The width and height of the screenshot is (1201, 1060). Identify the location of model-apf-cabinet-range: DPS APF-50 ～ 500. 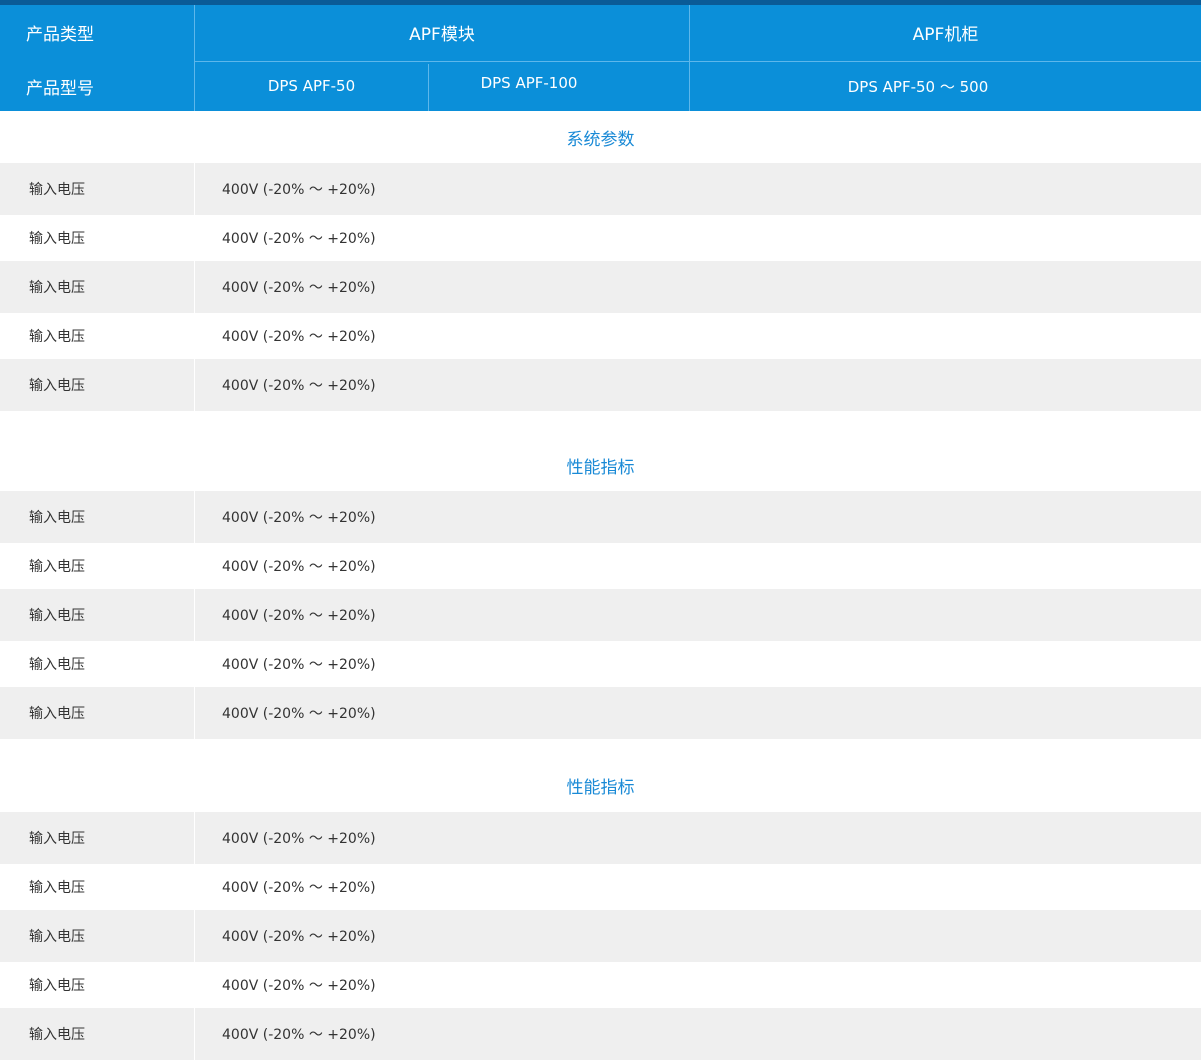
(918, 86).